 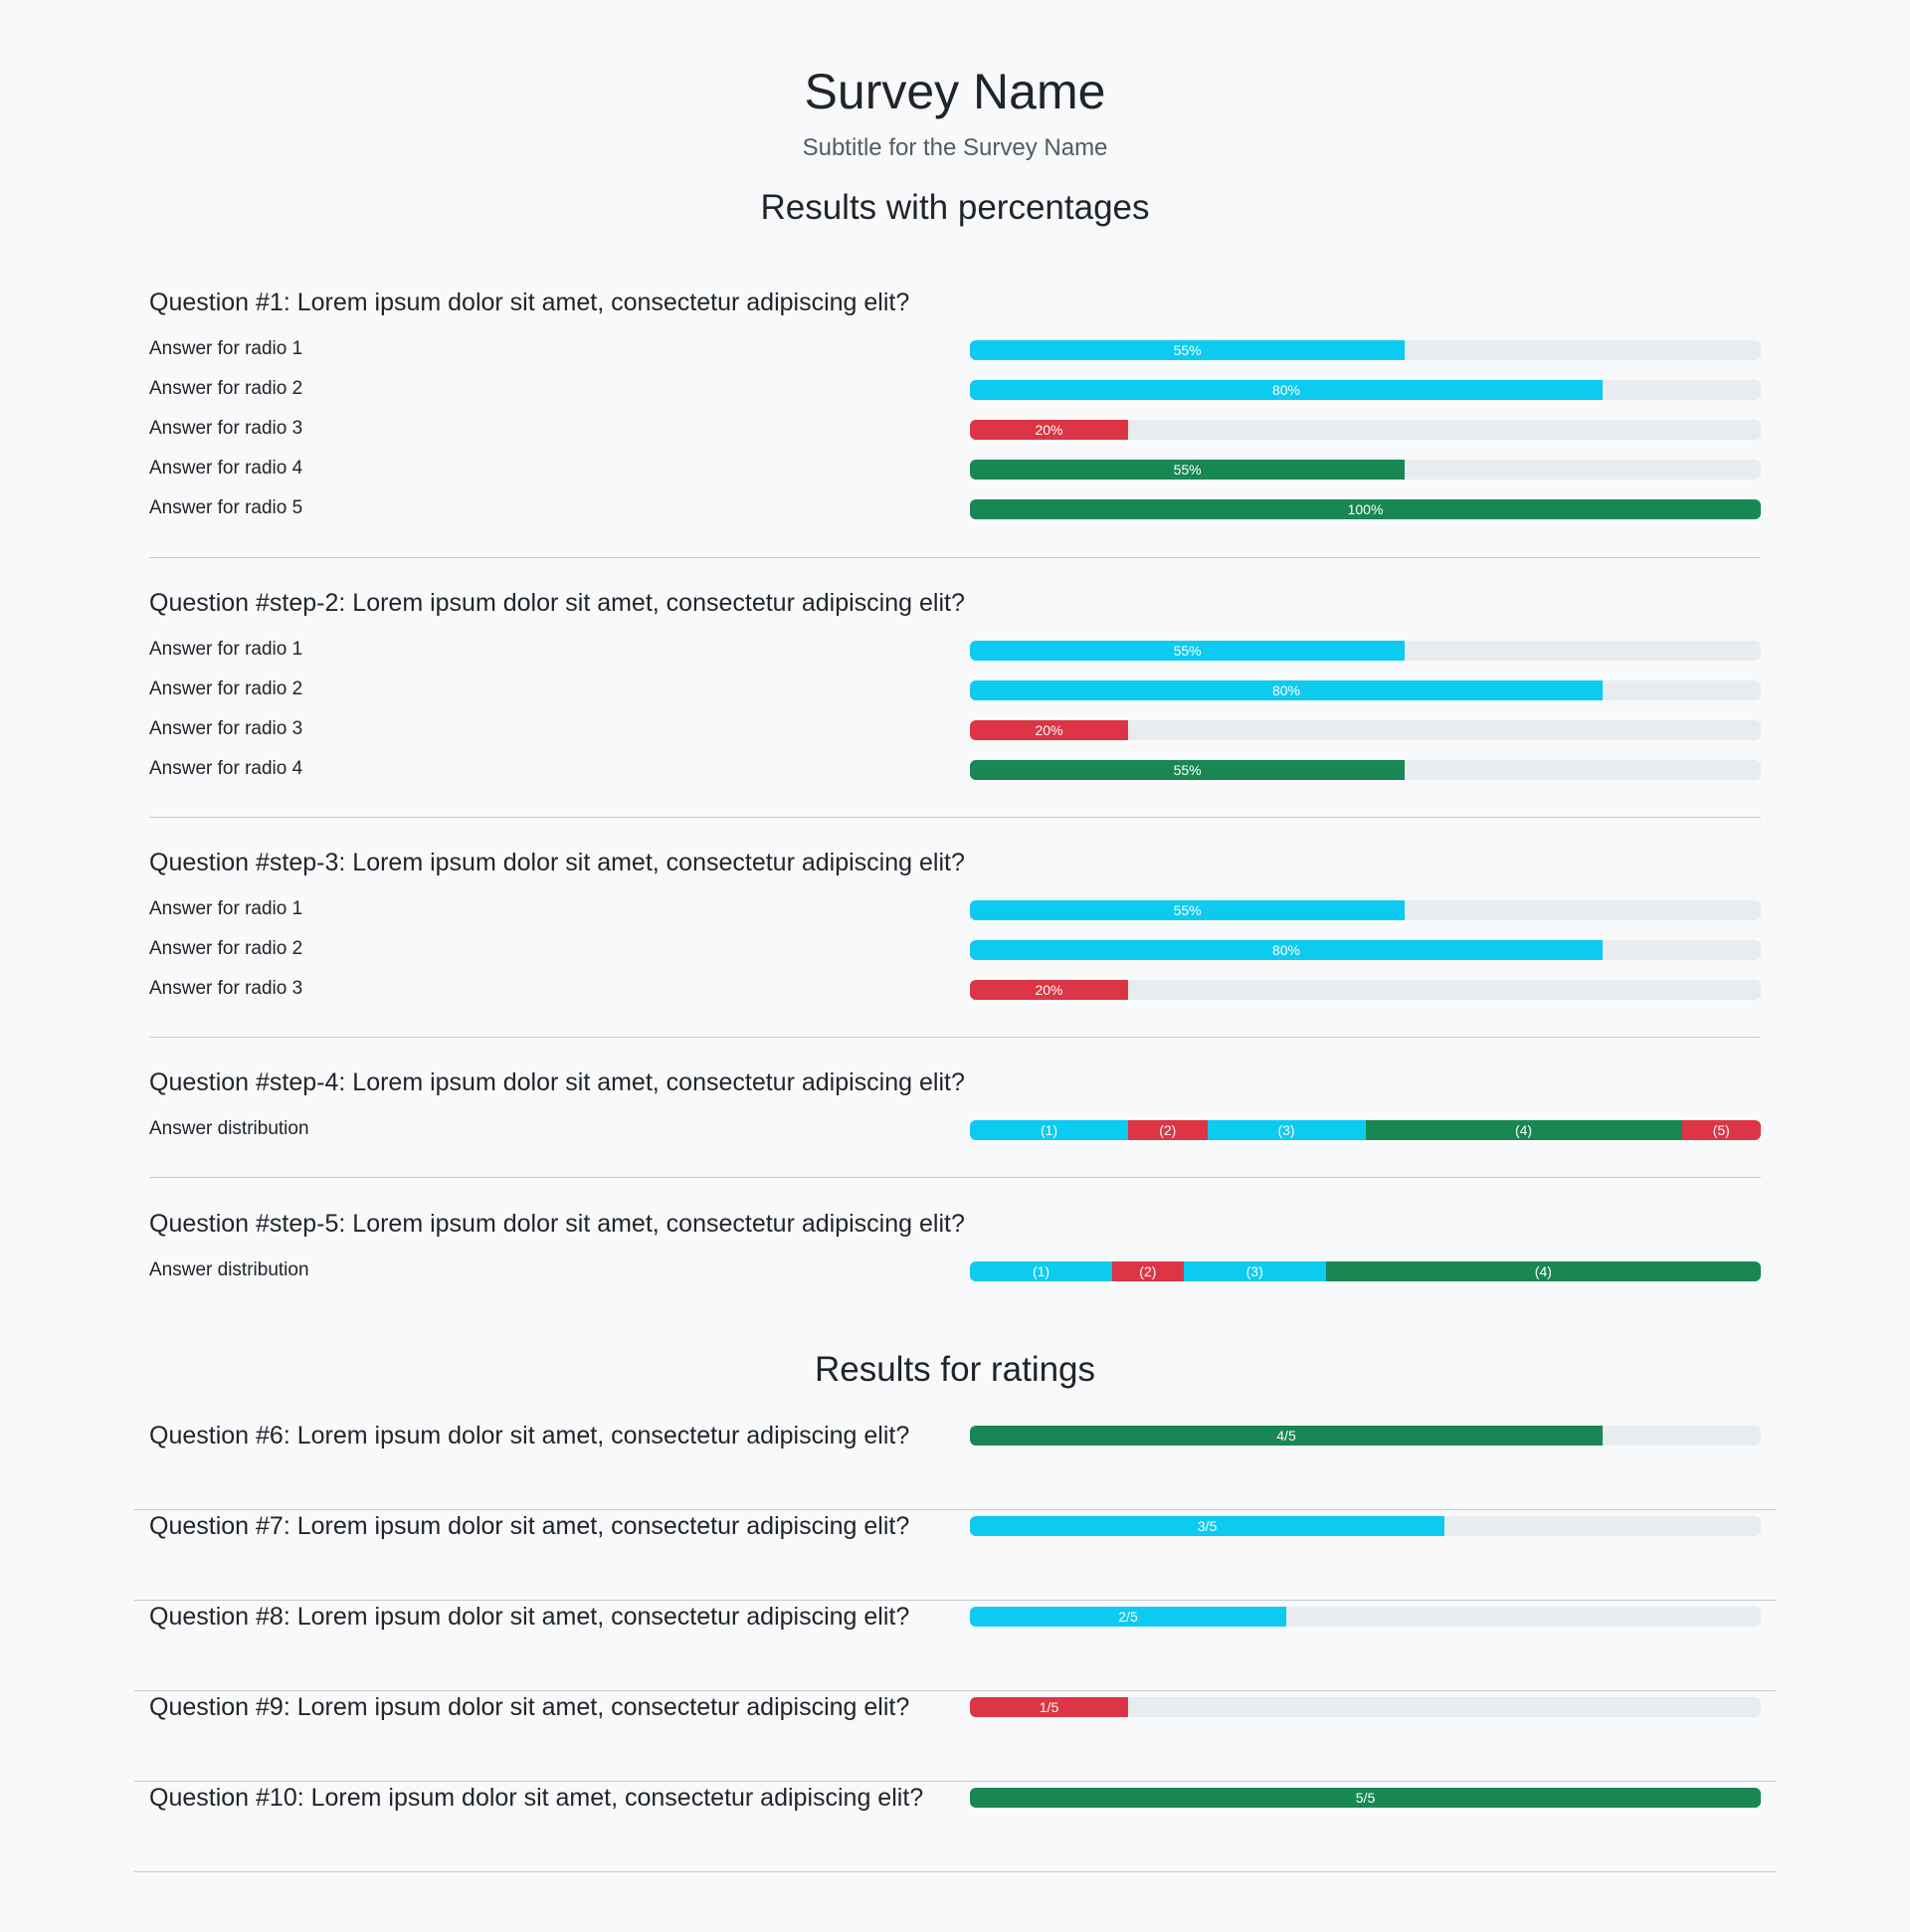 What do you see at coordinates (955, 91) in the screenshot?
I see `page-title: Survey Name` at bounding box center [955, 91].